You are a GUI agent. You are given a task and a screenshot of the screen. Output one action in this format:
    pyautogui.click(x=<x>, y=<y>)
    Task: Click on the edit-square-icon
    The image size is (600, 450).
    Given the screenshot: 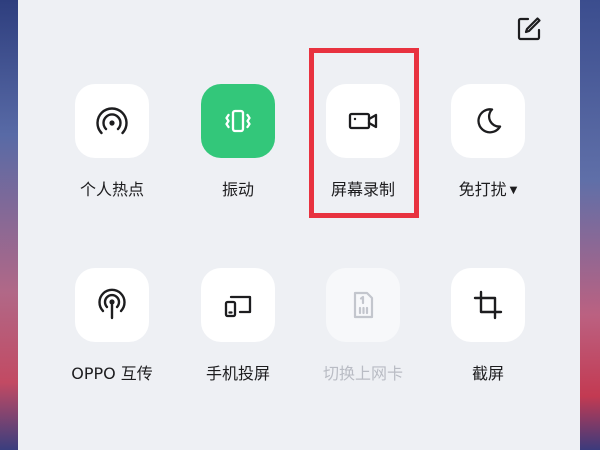 What is the action you would take?
    pyautogui.click(x=529, y=29)
    